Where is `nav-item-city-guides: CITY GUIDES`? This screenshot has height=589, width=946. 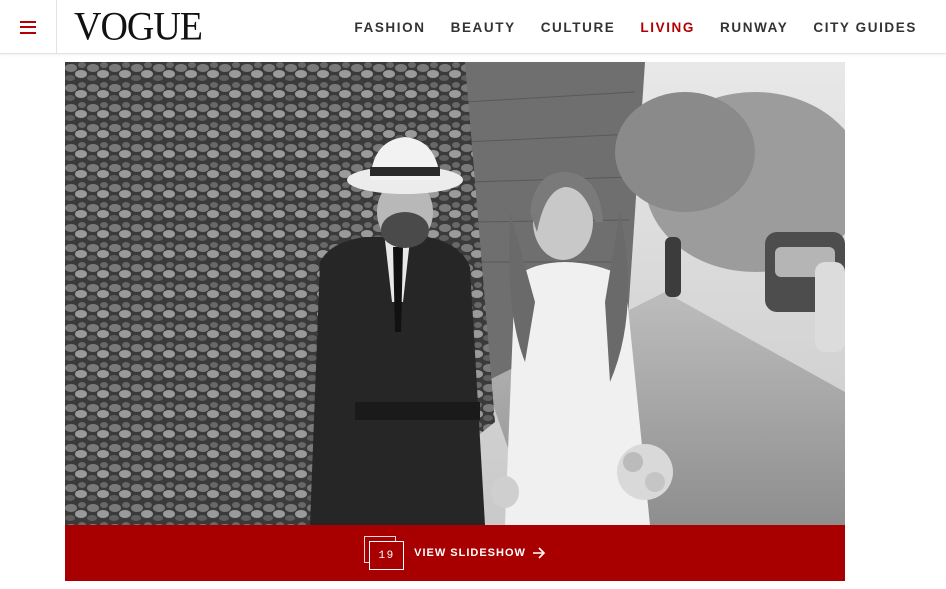 nav-item-city-guides: CITY GUIDES is located at coordinates (865, 27).